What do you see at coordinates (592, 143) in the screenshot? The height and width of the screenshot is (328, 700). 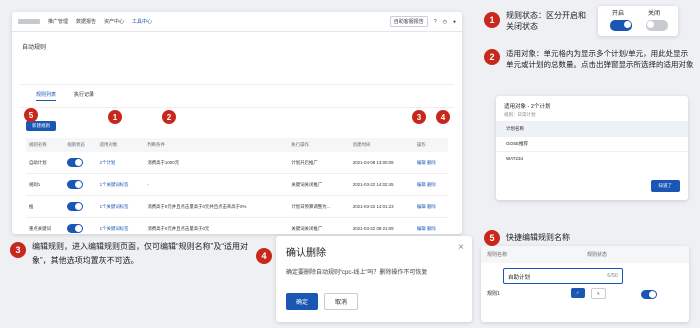 I see `list-item: GOSE推荐` at bounding box center [592, 143].